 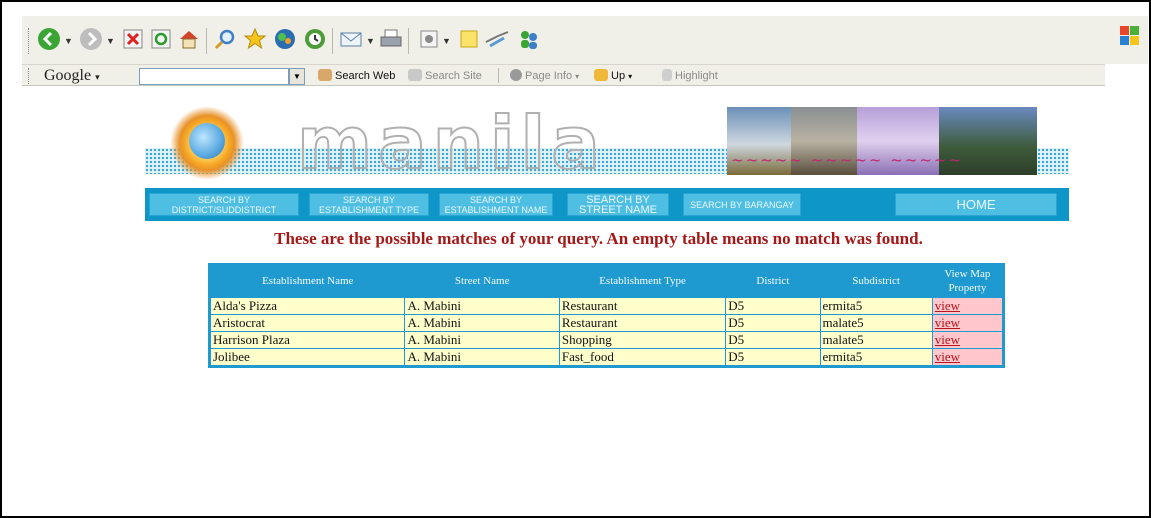 I want to click on refresh-icon, so click(x=161, y=39).